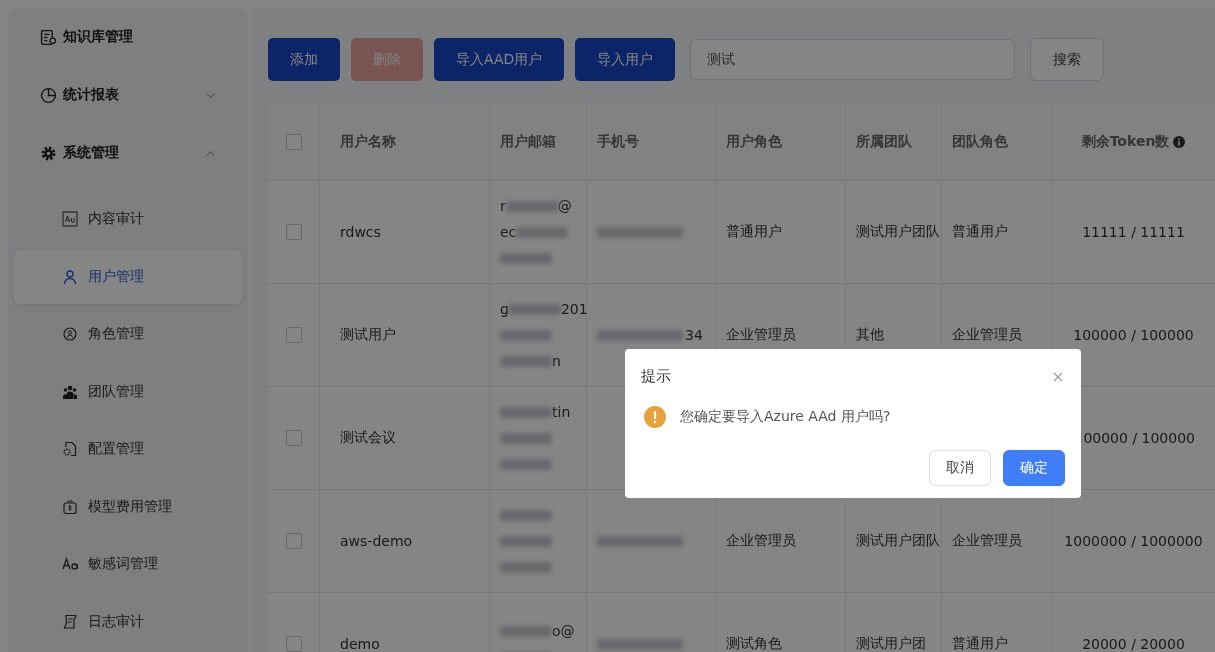 The height and width of the screenshot is (652, 1215). I want to click on column-header: 剩余Token数, so click(1125, 141).